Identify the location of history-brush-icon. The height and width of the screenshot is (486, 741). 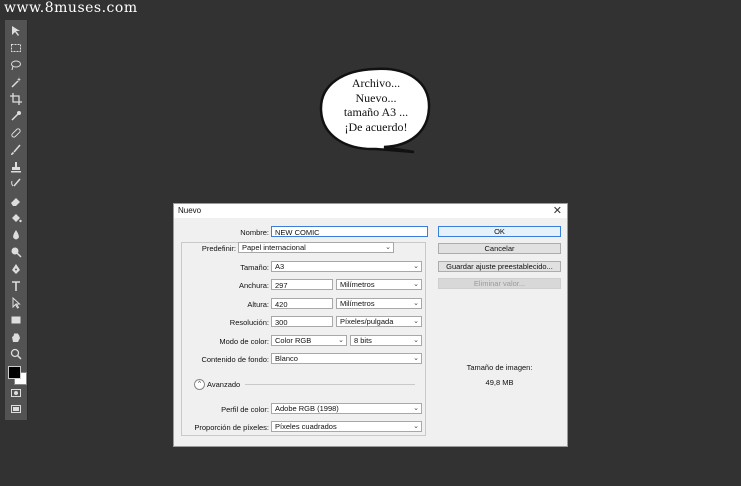
(16, 184).